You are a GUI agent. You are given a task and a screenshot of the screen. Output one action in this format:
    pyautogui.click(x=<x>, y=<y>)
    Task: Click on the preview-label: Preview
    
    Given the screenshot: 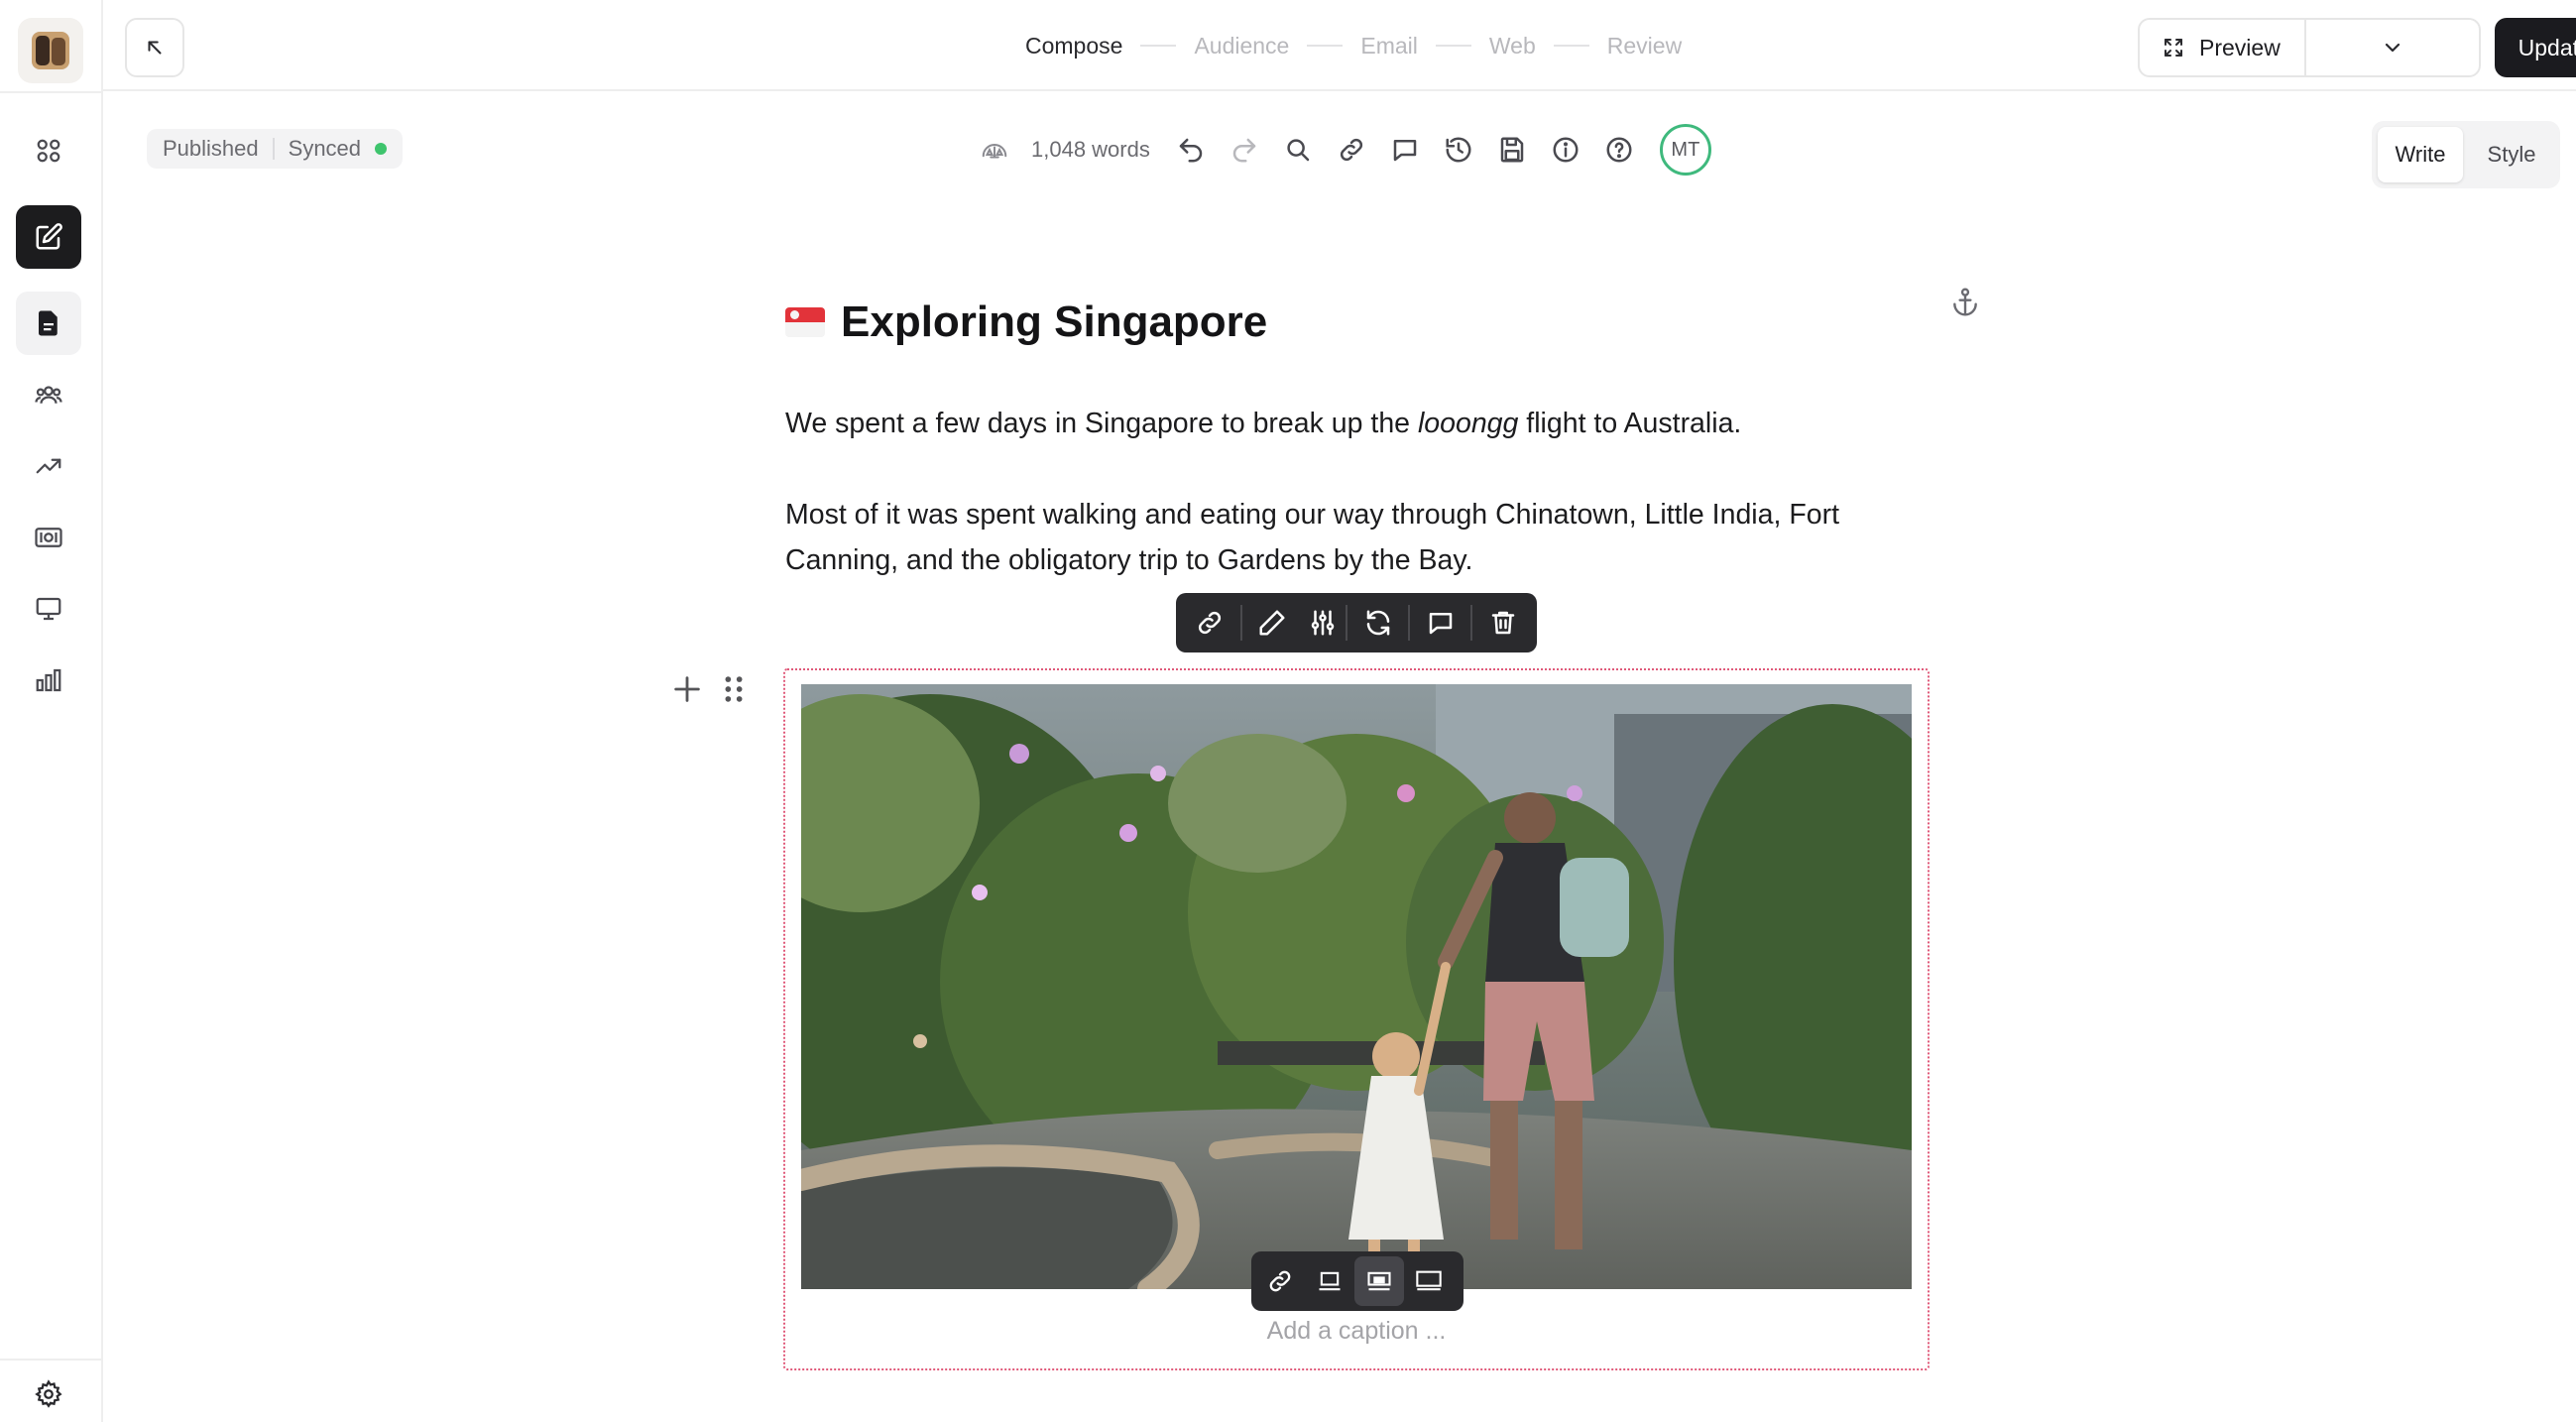 What is the action you would take?
    pyautogui.click(x=2240, y=47)
    